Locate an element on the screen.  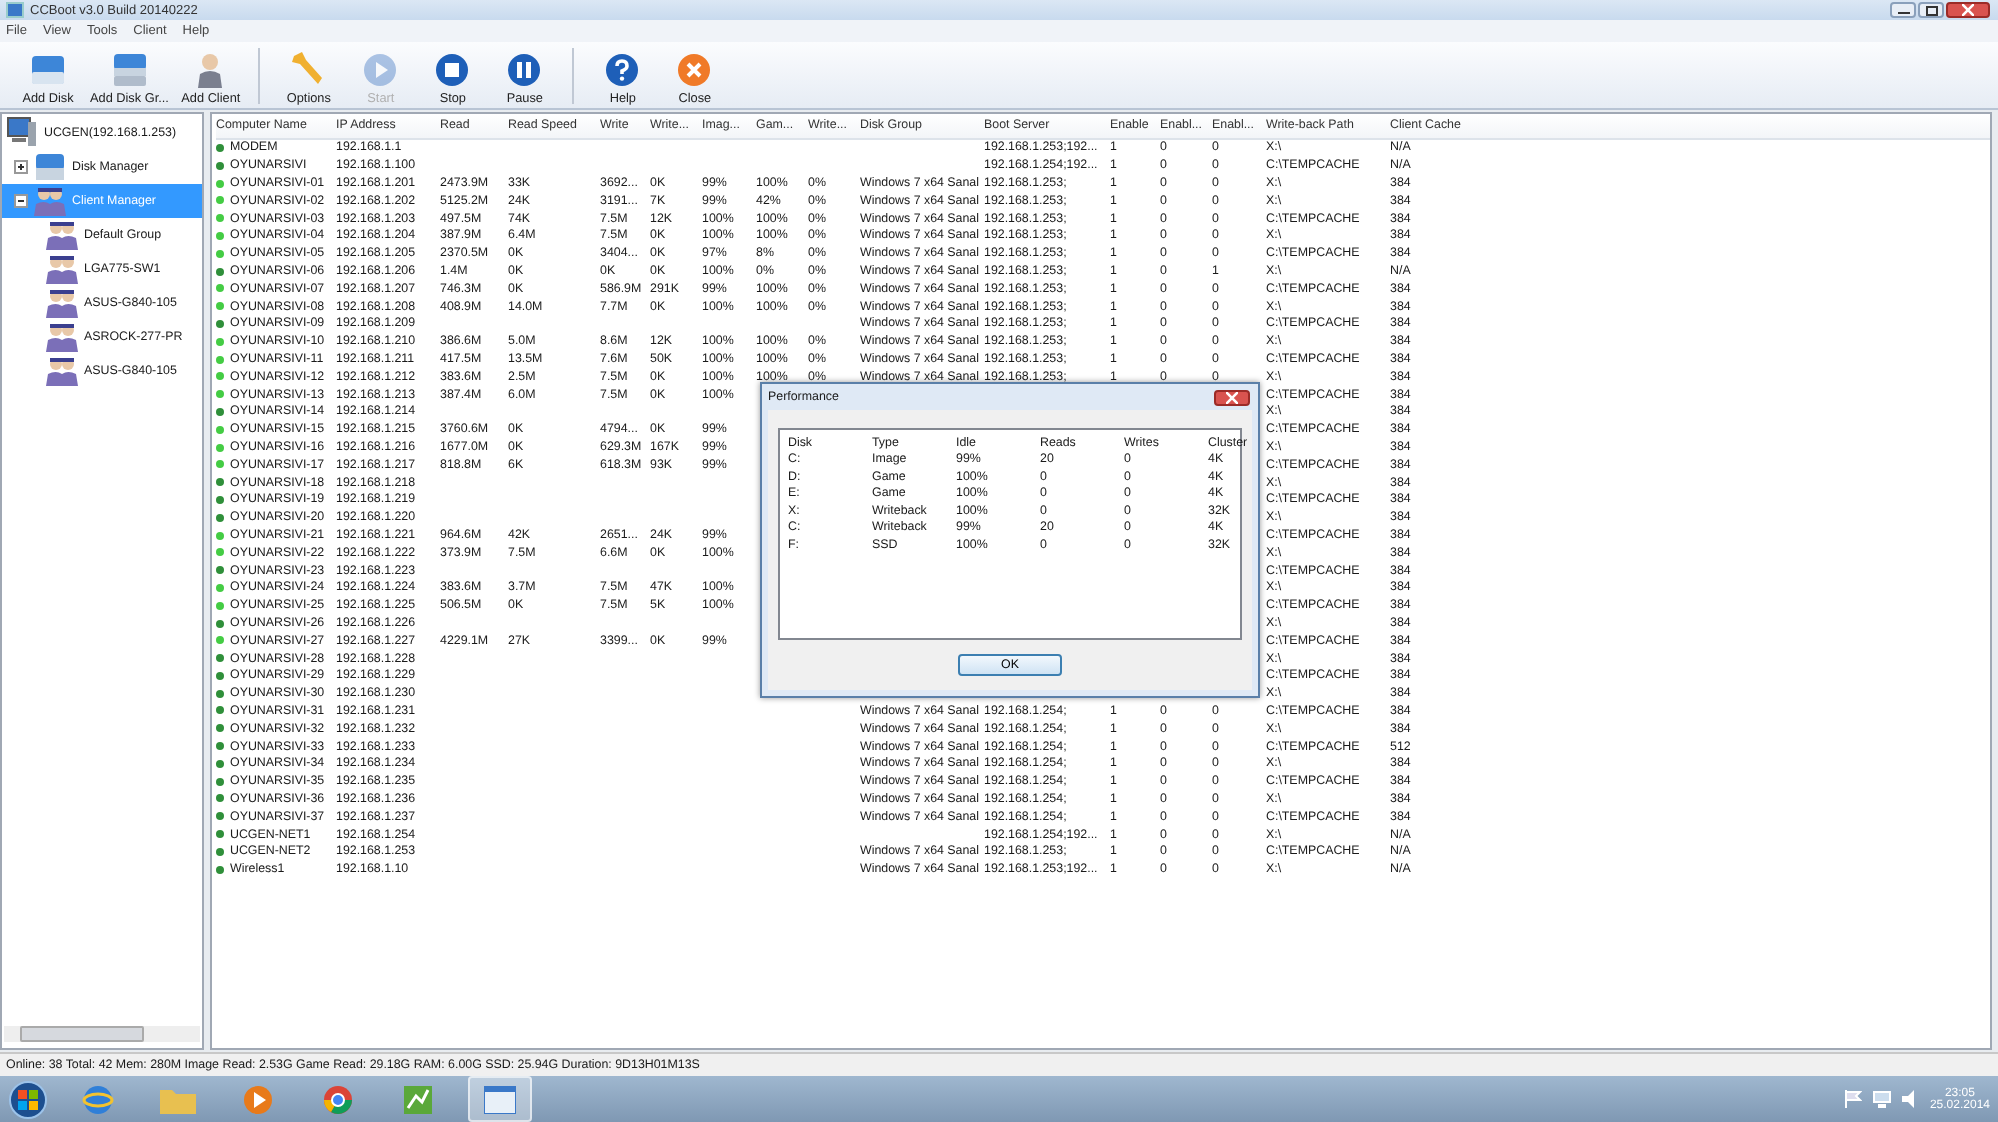
disk-icon is located at coordinates (50, 167).